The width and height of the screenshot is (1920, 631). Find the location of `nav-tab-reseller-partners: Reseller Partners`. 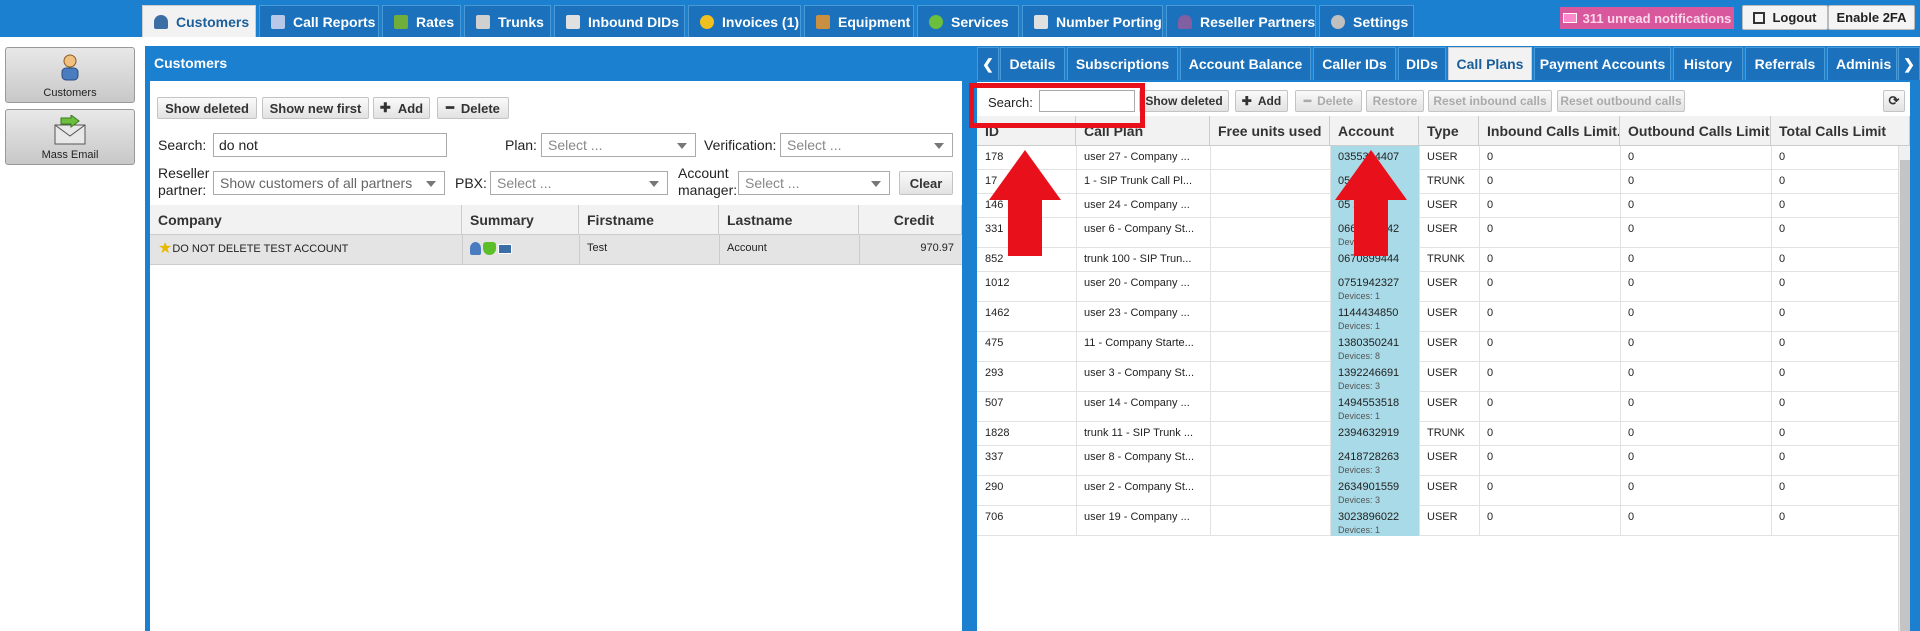

nav-tab-reseller-partners: Reseller Partners is located at coordinates (1241, 21).